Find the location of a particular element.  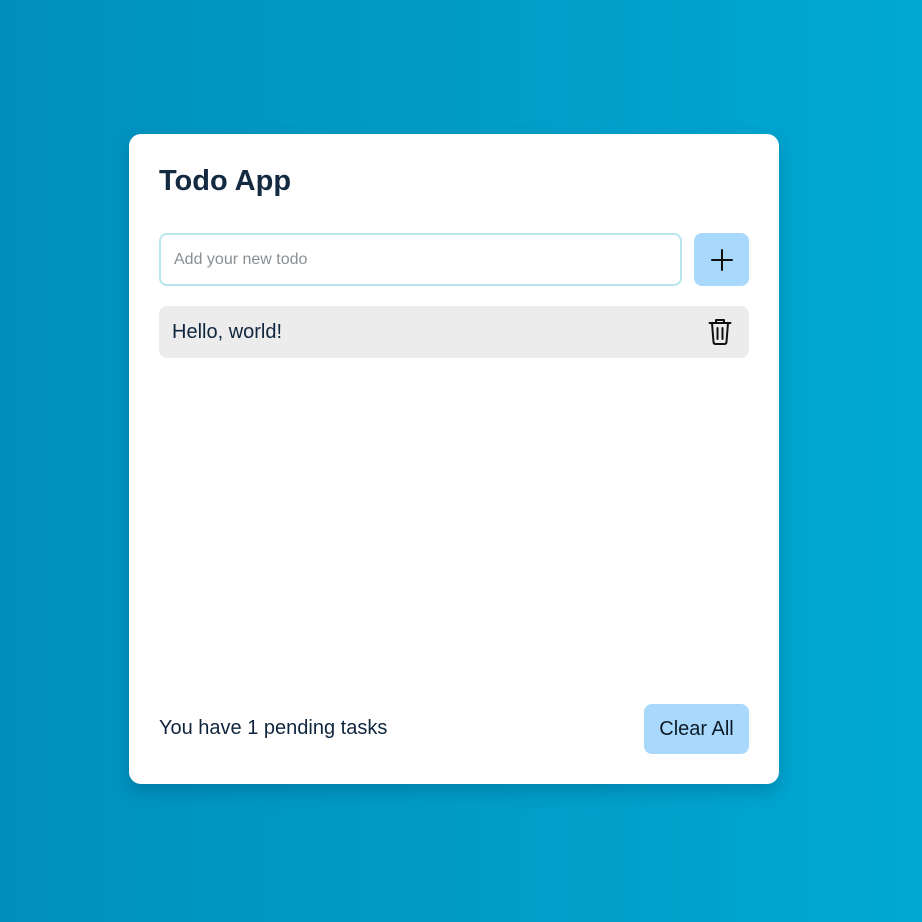

list-item: Hello, world! is located at coordinates (454, 332).